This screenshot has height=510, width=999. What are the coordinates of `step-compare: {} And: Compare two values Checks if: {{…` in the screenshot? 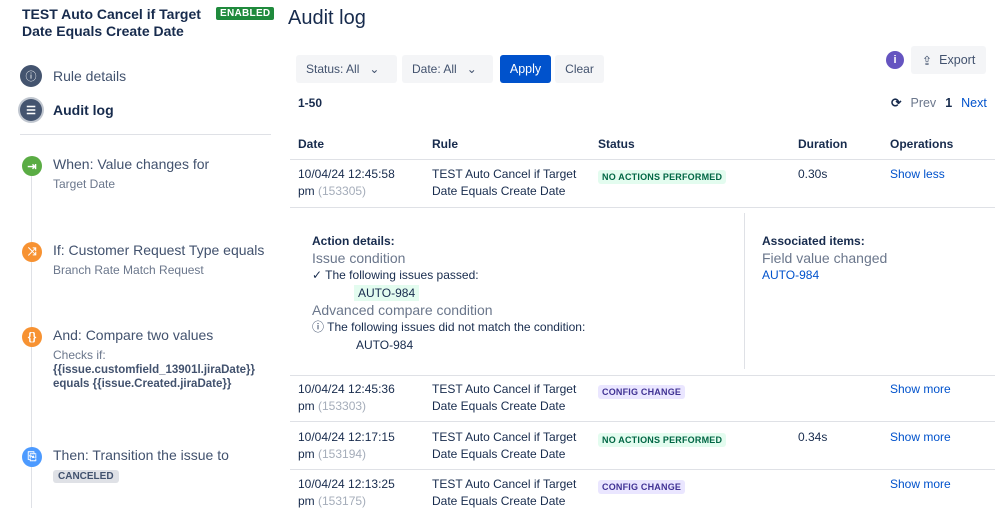 It's located at (138, 358).